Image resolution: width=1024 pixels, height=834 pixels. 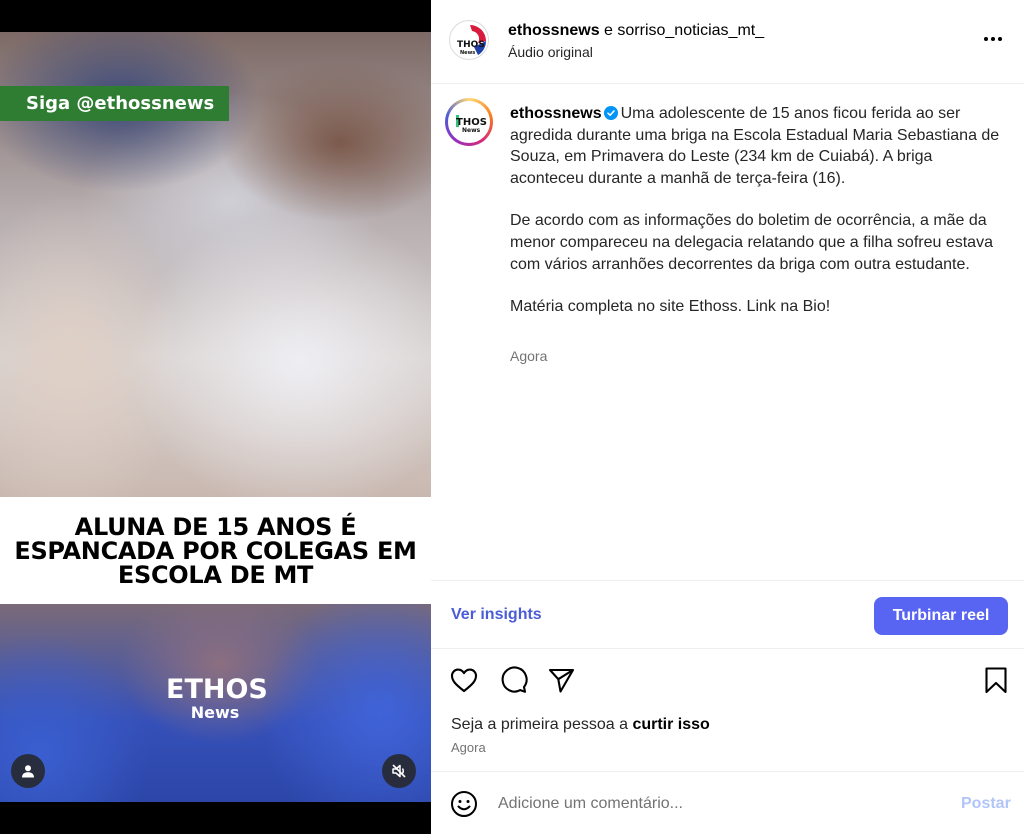 I want to click on likes-prefix: Seja a primeira pessoa a, so click(x=542, y=724).